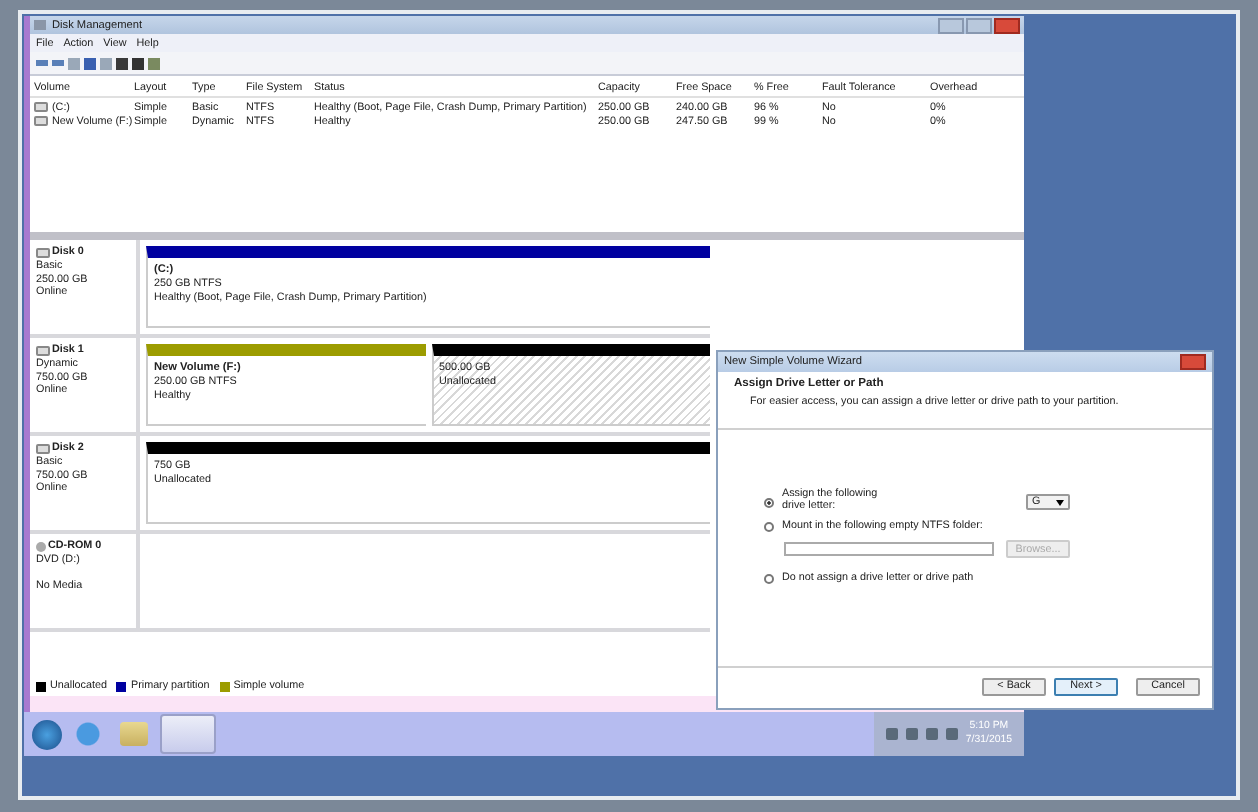 Image resolution: width=1258 pixels, height=812 pixels. What do you see at coordinates (1007, 25) in the screenshot?
I see `close-button` at bounding box center [1007, 25].